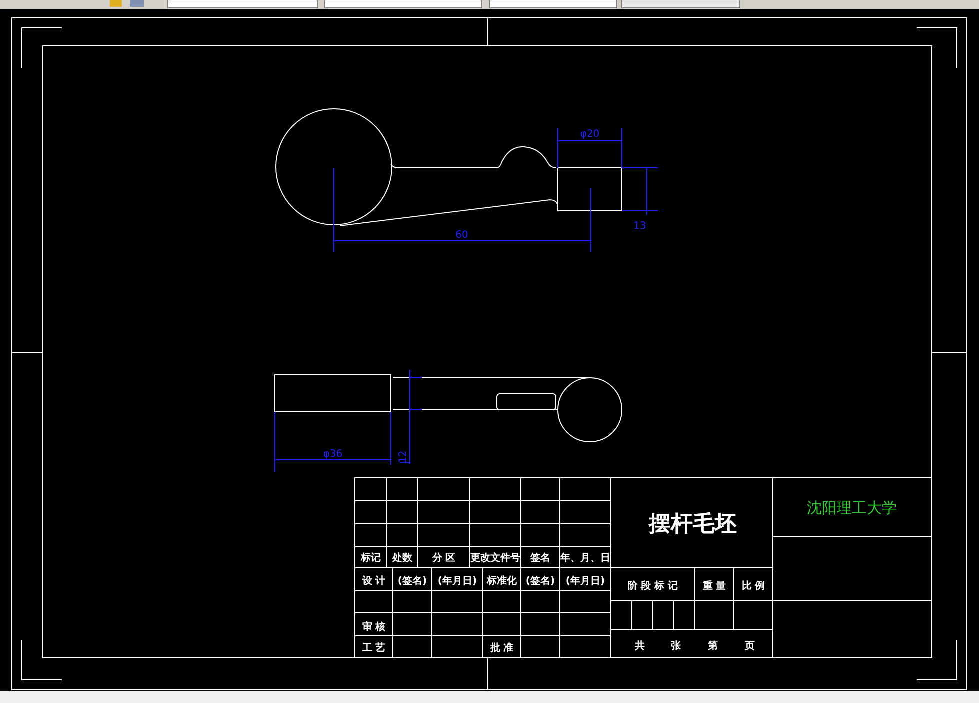 The width and height of the screenshot is (979, 703). I want to click on table-label: 比 例, so click(754, 586).